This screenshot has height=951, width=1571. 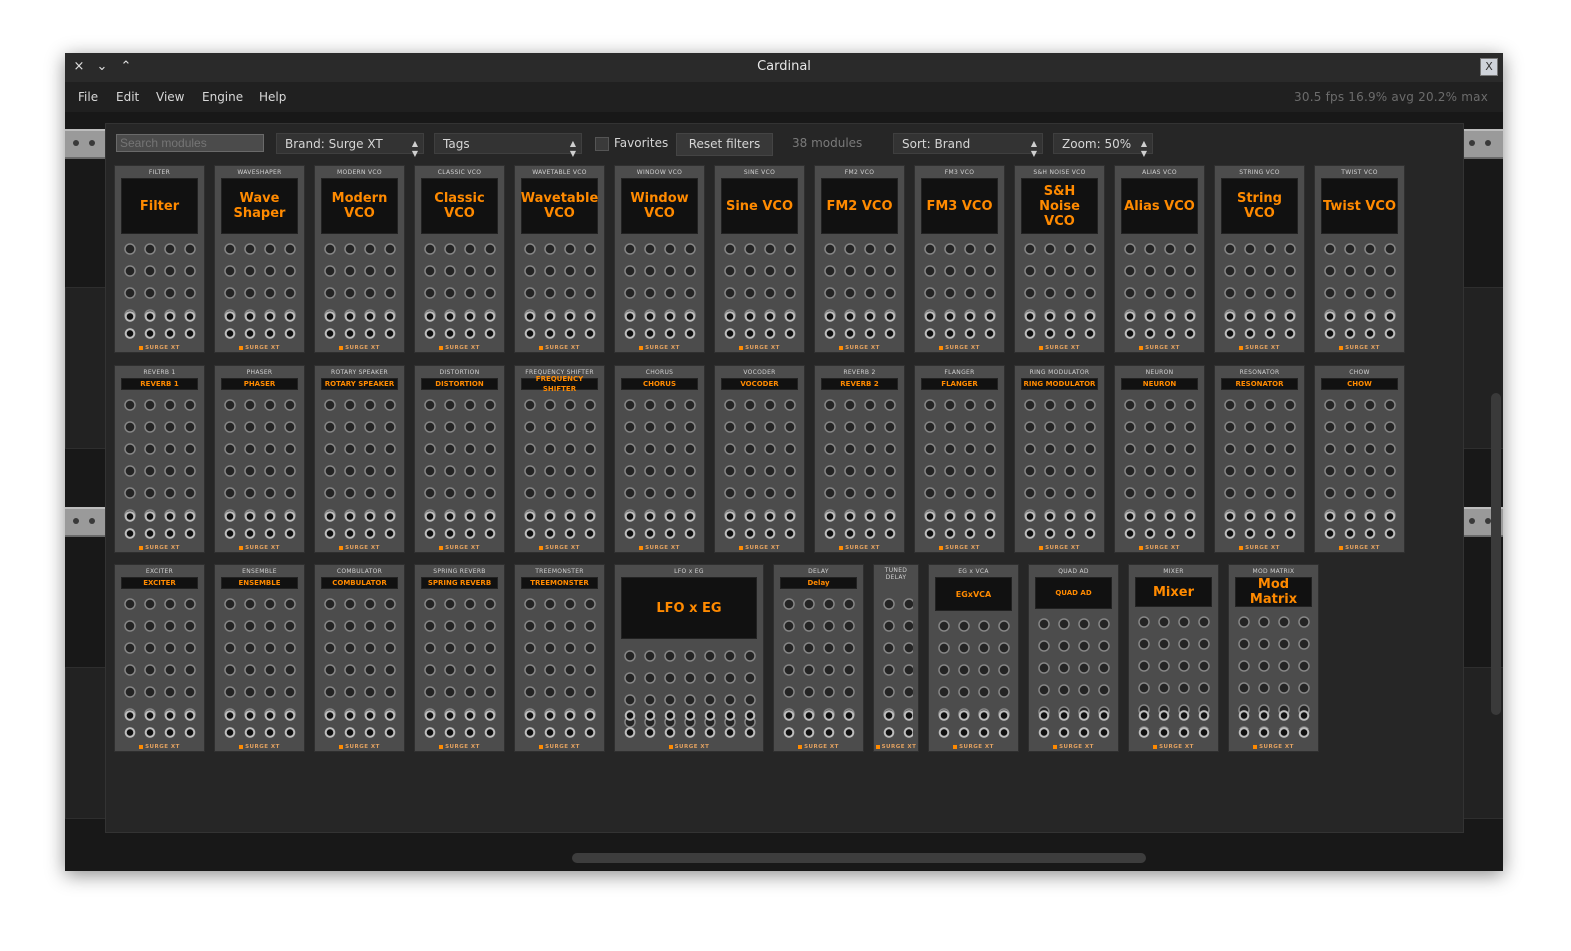 I want to click on menu-edit: Edit, so click(x=127, y=97).